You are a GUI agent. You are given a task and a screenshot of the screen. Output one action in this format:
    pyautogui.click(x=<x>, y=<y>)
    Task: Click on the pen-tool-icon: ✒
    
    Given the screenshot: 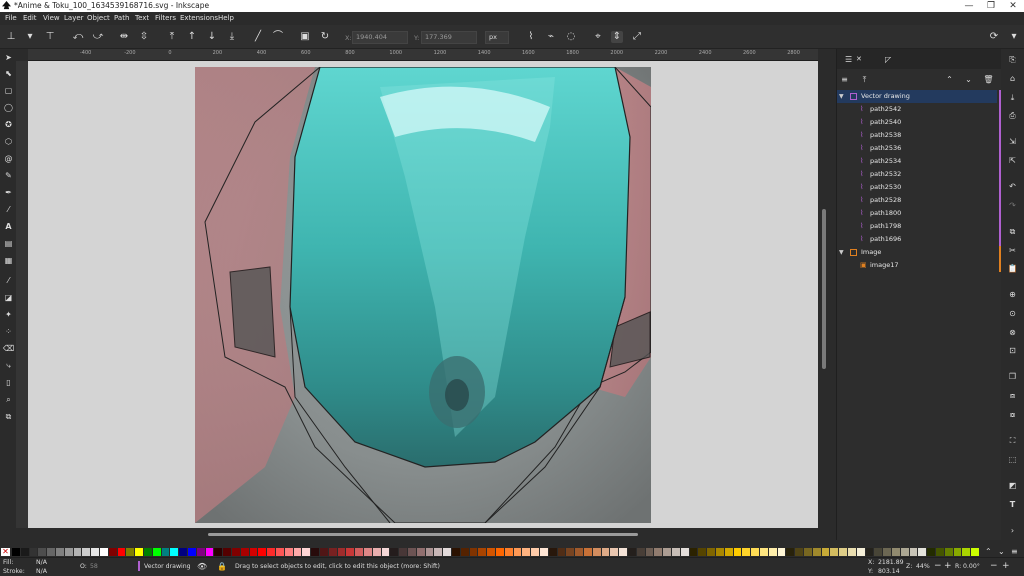 What is the action you would take?
    pyautogui.click(x=8, y=192)
    